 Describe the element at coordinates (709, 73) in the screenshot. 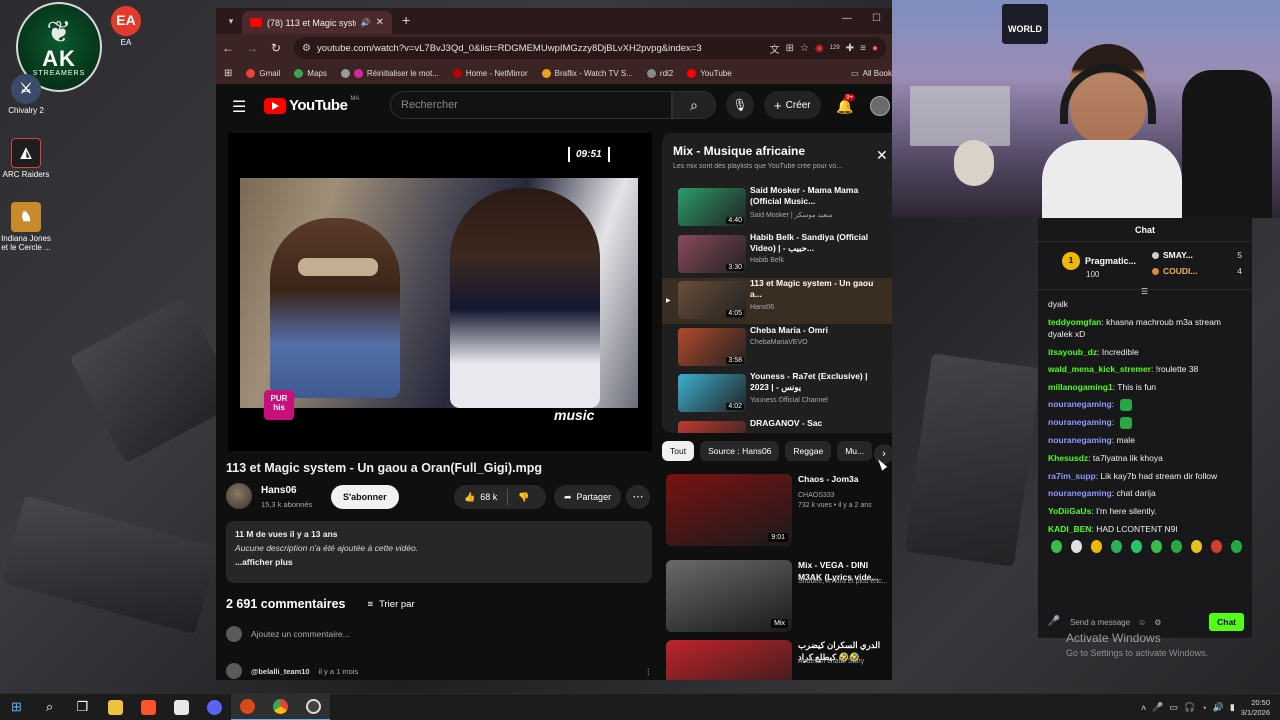

I see `bookmark-youtube: YouTube` at that location.